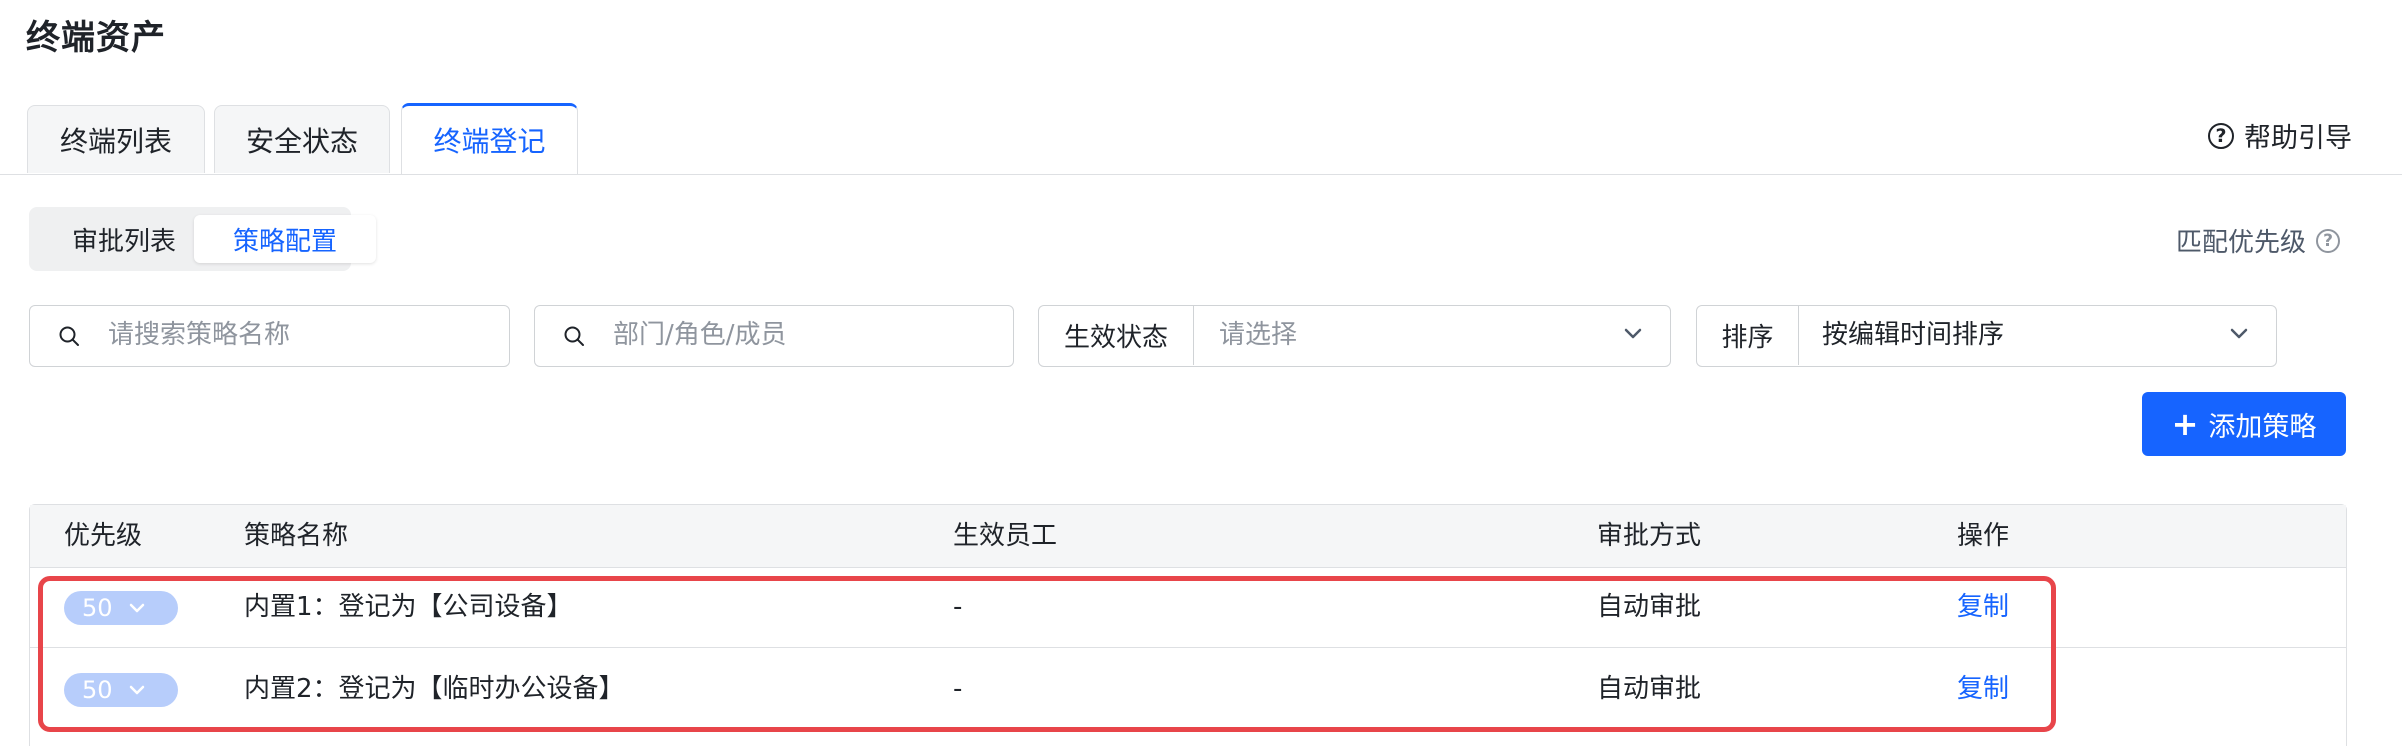 The height and width of the screenshot is (746, 2402). I want to click on sort-select-label: 排序, so click(1748, 335).